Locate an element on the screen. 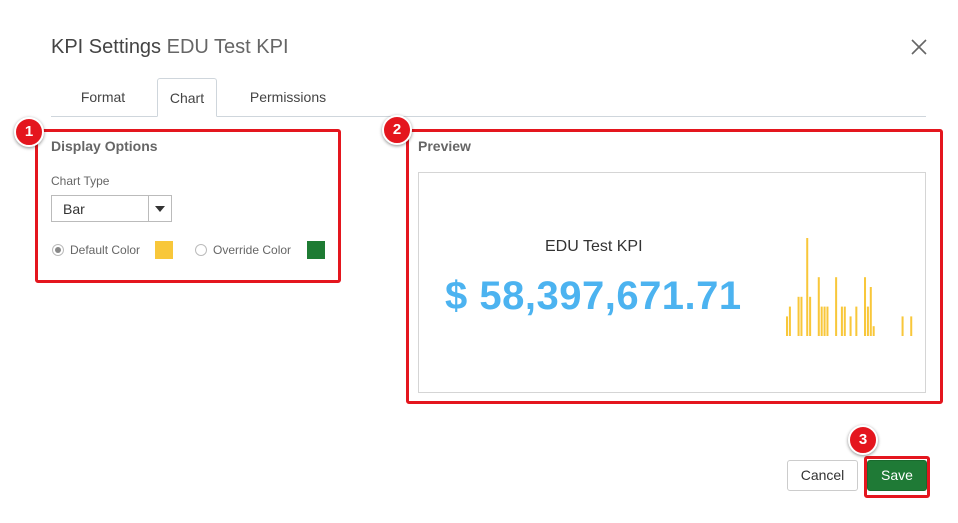  dialog-title: KPI Settings EDU Test KPI is located at coordinates (170, 47).